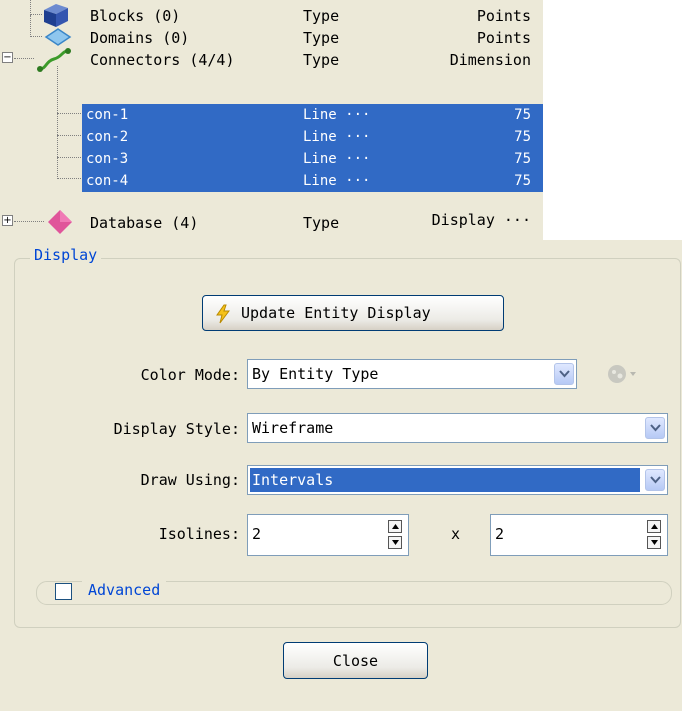  What do you see at coordinates (328, 535) in the screenshot?
I see `isolines-u-input: 2` at bounding box center [328, 535].